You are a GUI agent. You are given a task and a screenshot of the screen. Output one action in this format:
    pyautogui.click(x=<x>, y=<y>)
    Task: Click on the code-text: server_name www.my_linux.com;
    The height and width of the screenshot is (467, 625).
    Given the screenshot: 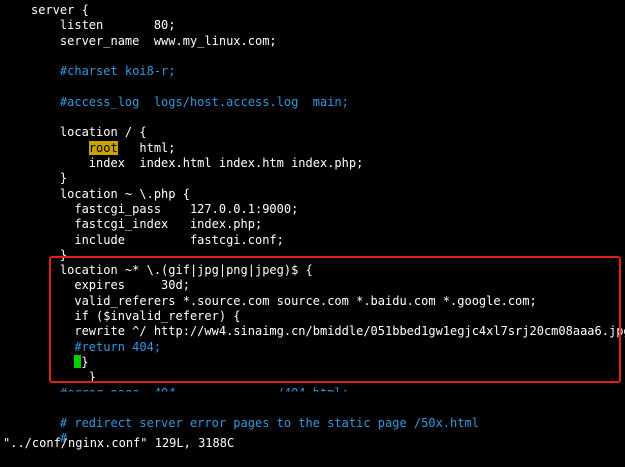 What is the action you would take?
    pyautogui.click(x=154, y=40)
    